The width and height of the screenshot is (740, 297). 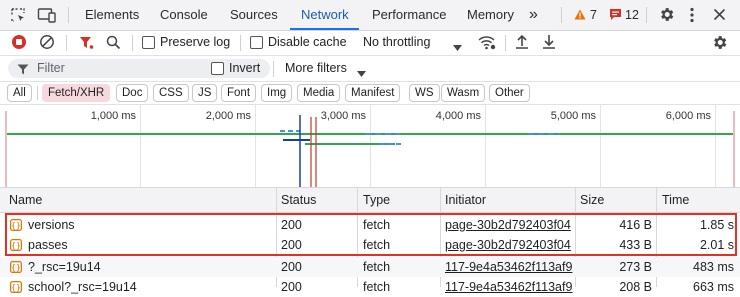 I want to click on tab-console: Console, so click(x=184, y=15).